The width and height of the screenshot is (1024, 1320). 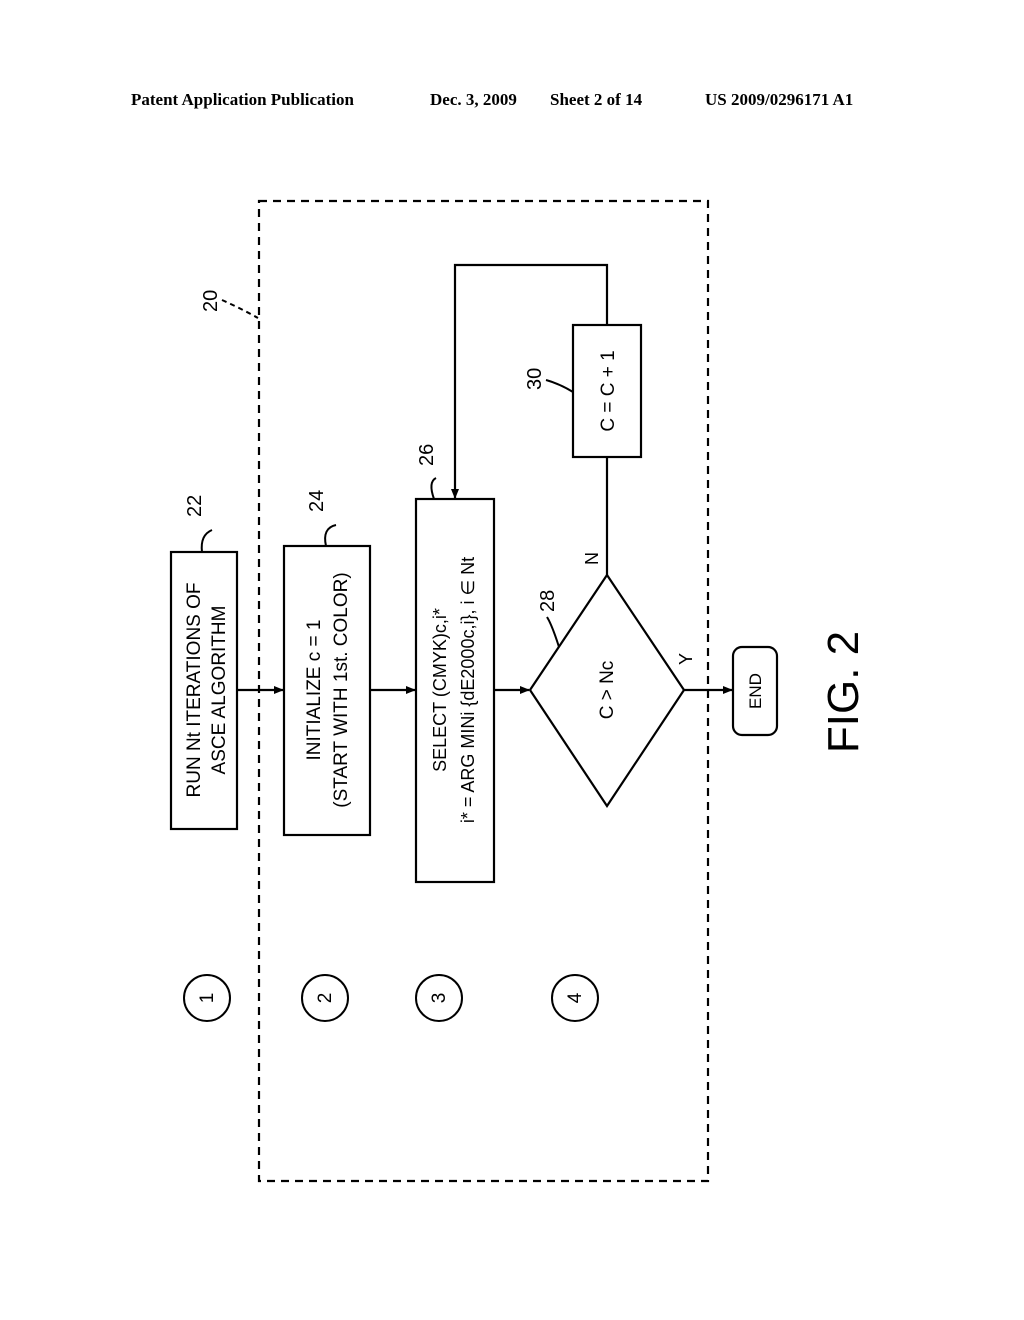 I want to click on step-30-expression: C = C + 1, so click(x=608, y=390).